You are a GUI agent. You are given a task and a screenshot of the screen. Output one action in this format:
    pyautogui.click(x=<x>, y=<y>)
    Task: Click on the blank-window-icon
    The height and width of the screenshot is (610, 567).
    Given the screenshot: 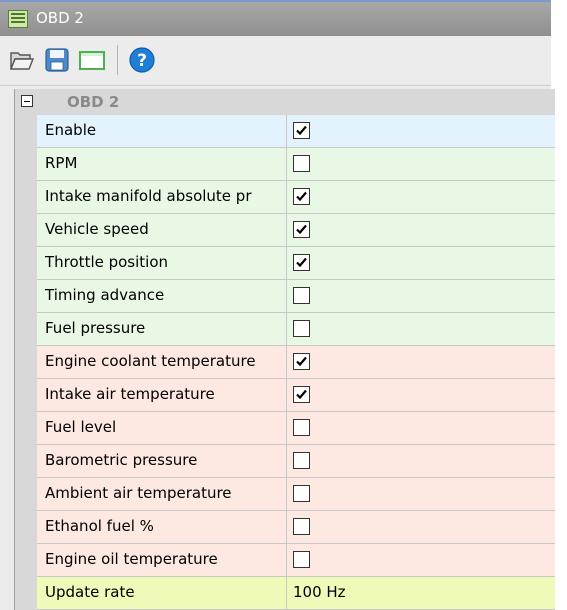 What is the action you would take?
    pyautogui.click(x=92, y=60)
    